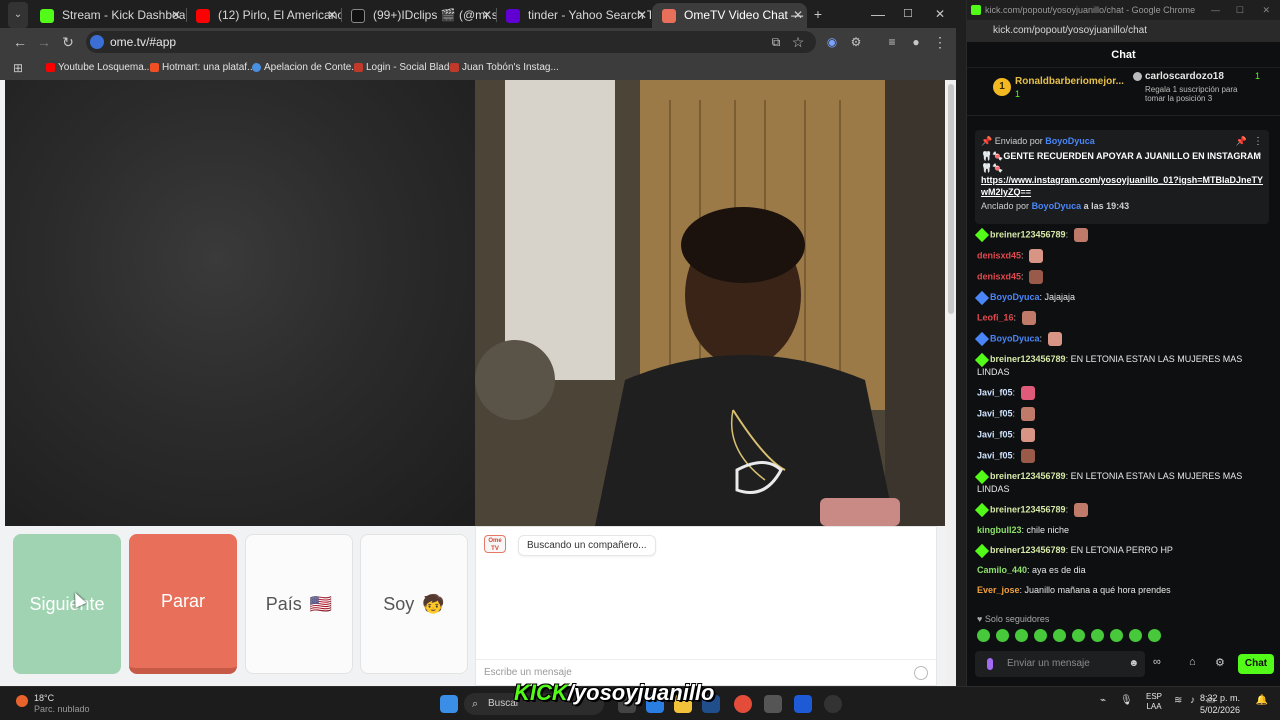 The image size is (1280, 720). What do you see at coordinates (573, 15) in the screenshot?
I see `tab-yahoo: tinder - Yahoo Search Tus resu ✕` at bounding box center [573, 15].